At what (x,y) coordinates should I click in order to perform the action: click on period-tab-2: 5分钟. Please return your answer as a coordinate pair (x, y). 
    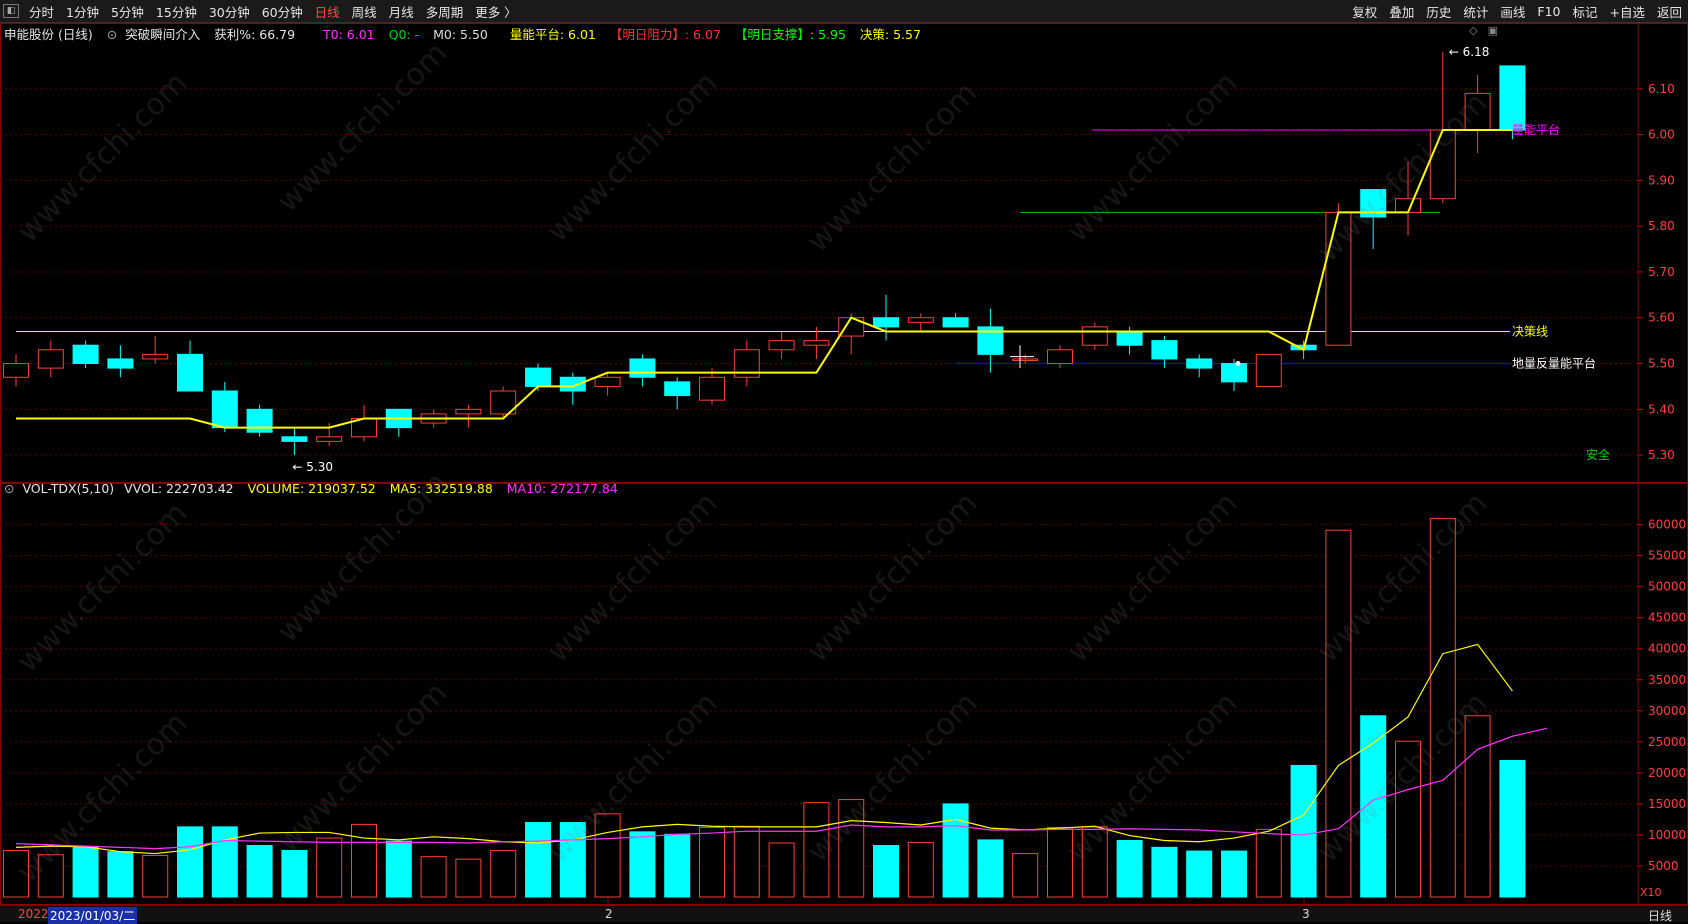
    Looking at the image, I should click on (127, 11).